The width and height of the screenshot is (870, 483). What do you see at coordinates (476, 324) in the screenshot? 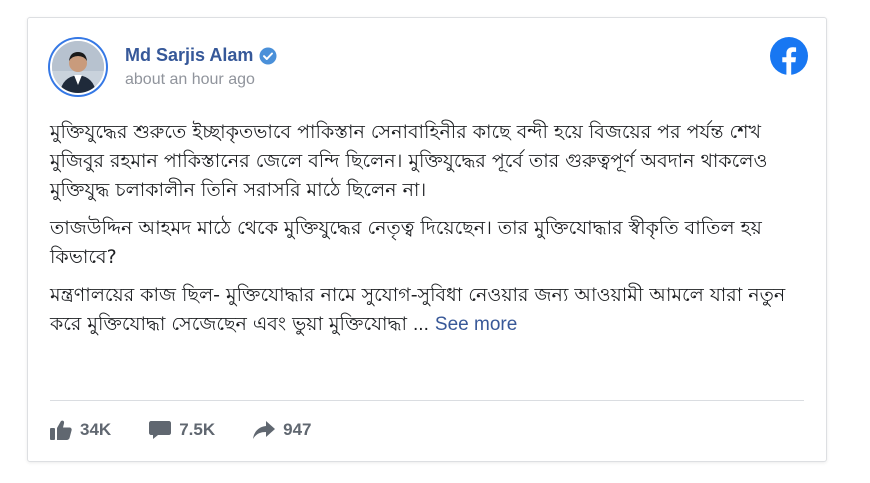
I see `see-more-link: See more` at bounding box center [476, 324].